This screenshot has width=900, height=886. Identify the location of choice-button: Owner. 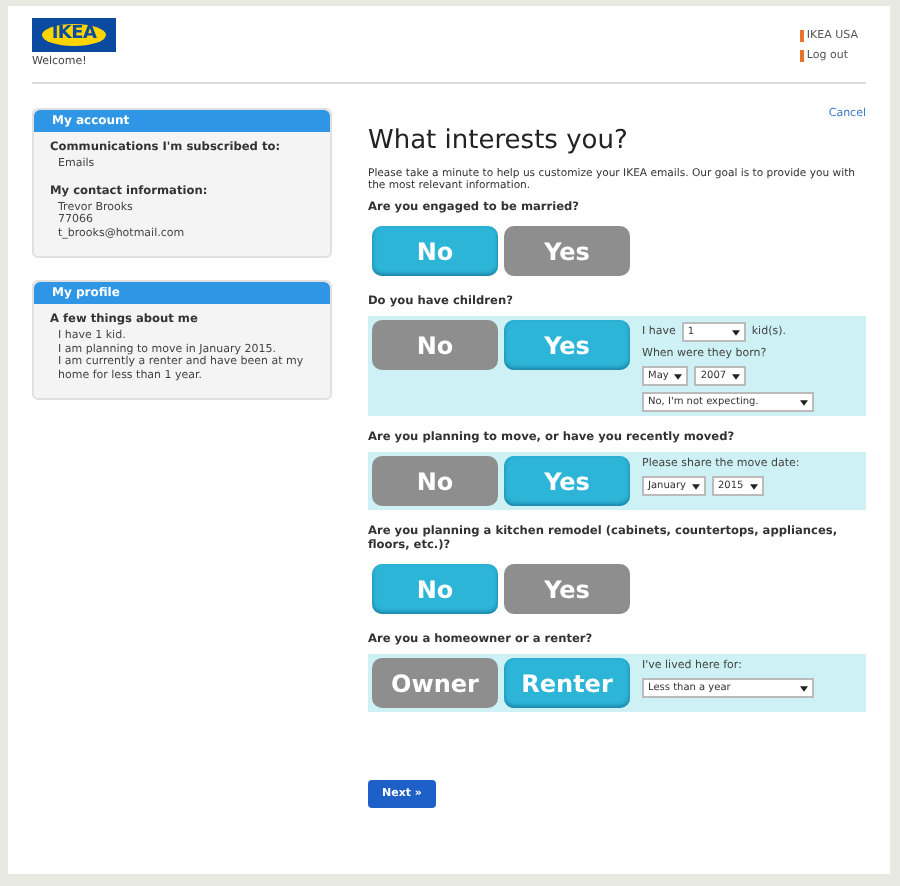
(435, 683).